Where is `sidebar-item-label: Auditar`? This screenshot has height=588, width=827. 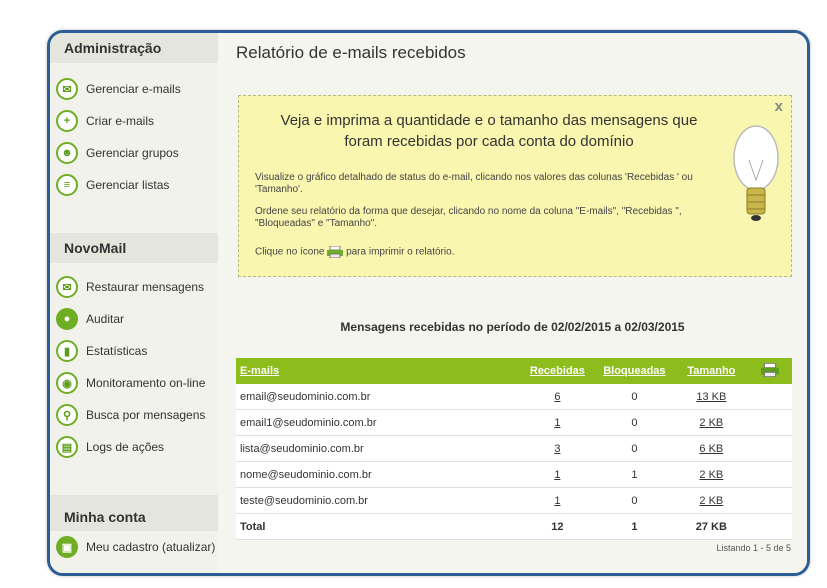 sidebar-item-label: Auditar is located at coordinates (105, 319).